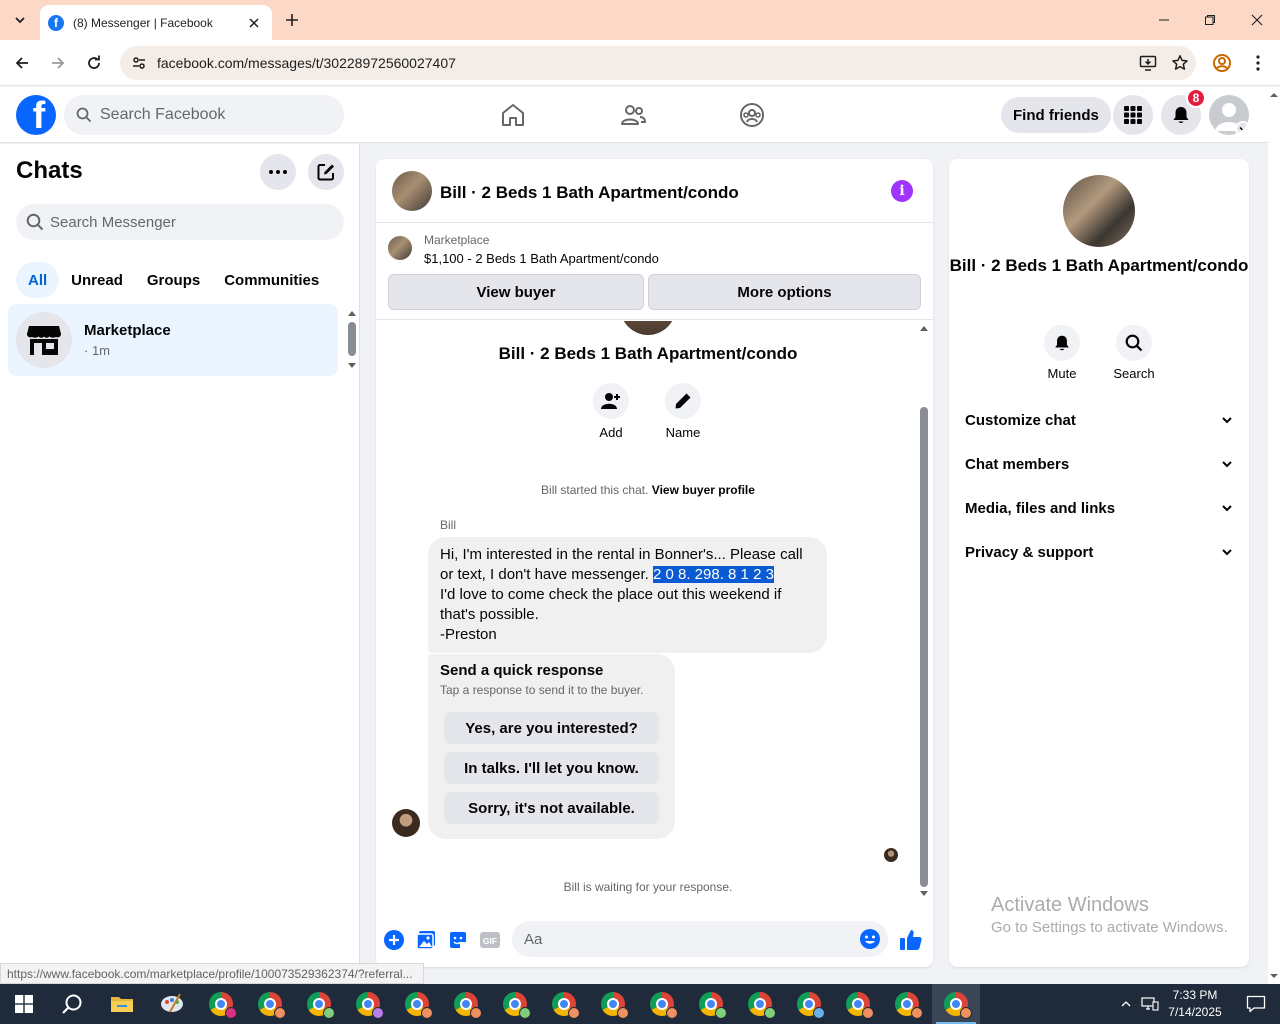 The image size is (1280, 1024). I want to click on restore-window-button, so click(1210, 20).